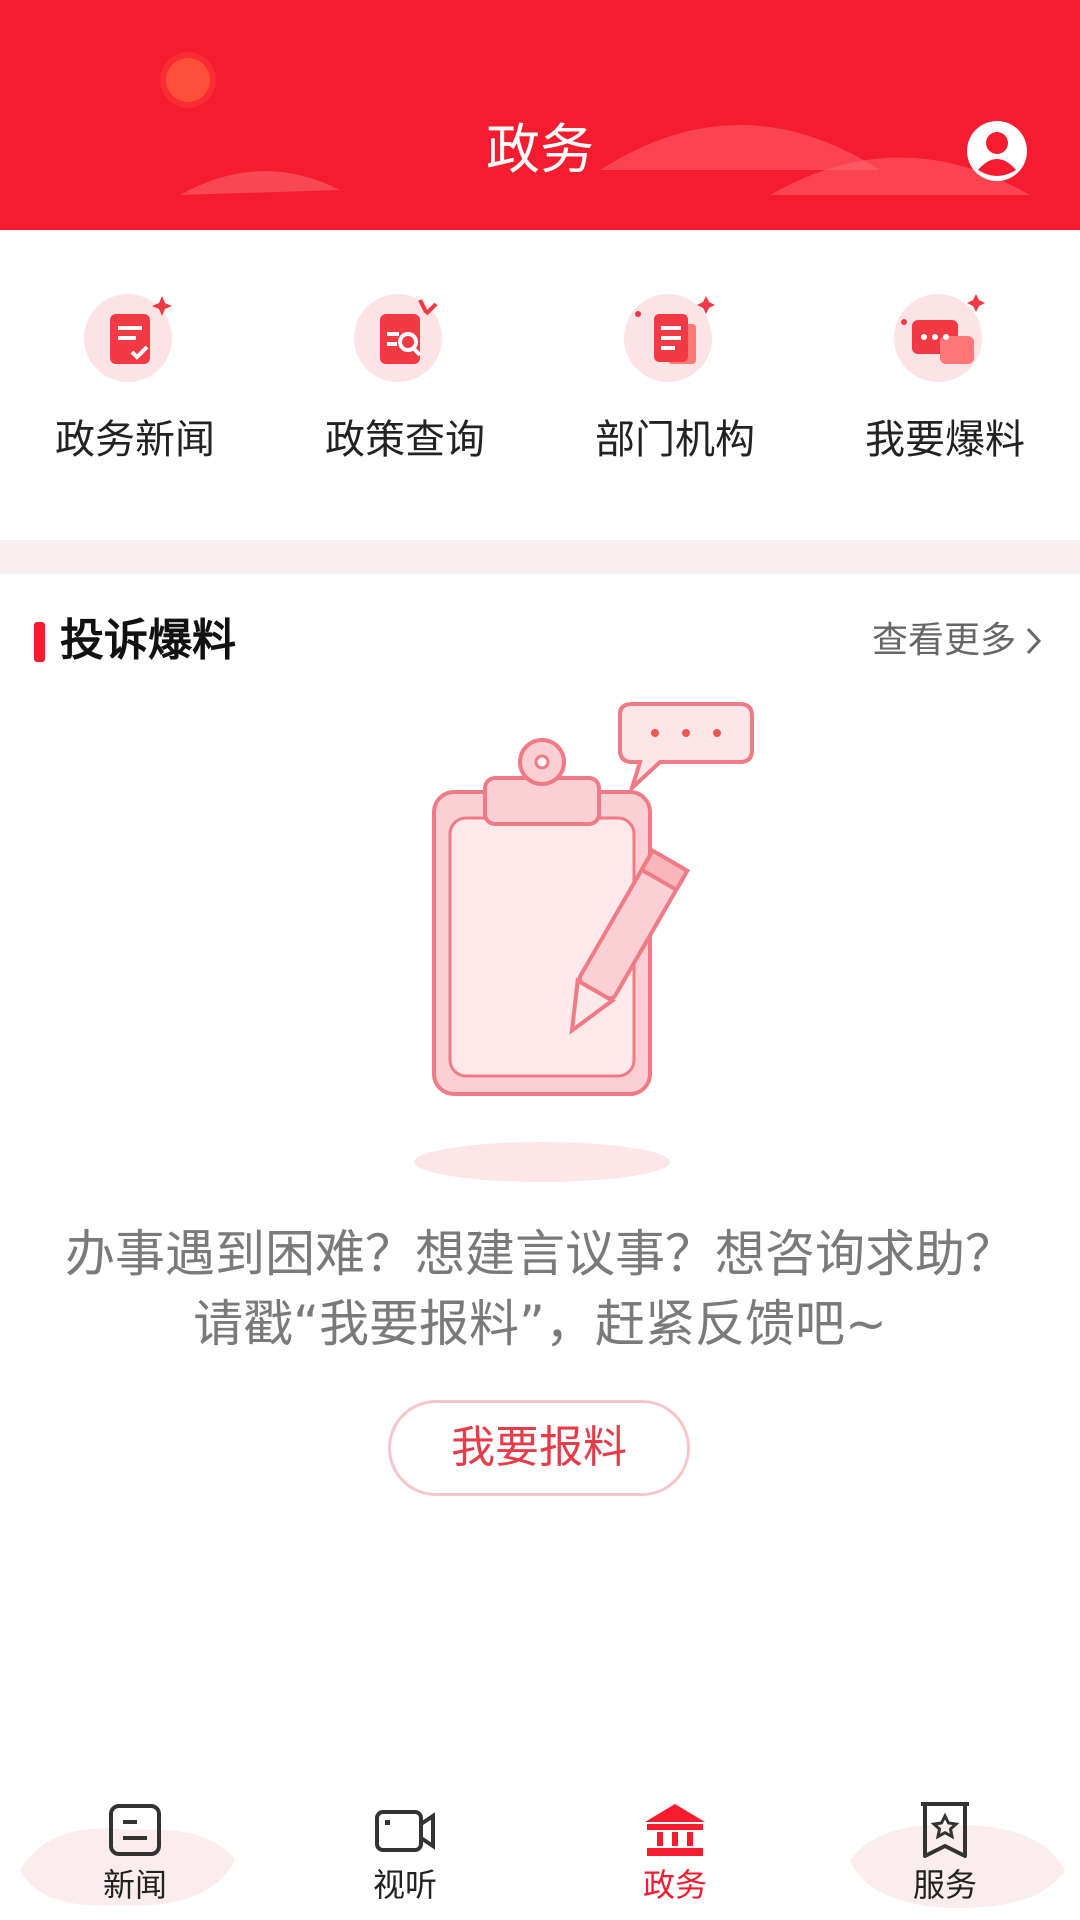 This screenshot has width=1080, height=1920. What do you see at coordinates (939, 338) in the screenshot?
I see `chat-report-icon` at bounding box center [939, 338].